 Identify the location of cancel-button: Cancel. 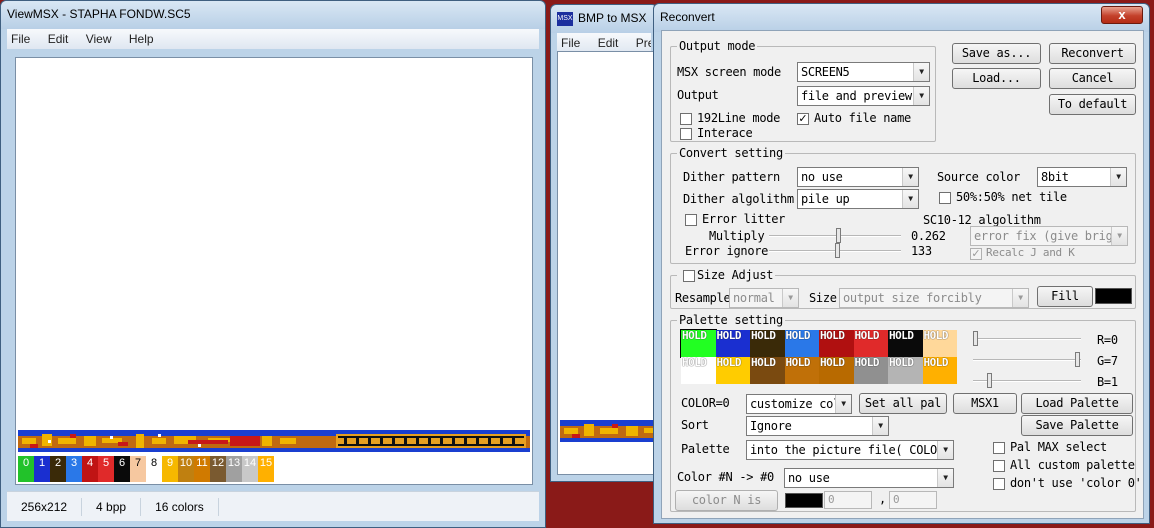
(1092, 78).